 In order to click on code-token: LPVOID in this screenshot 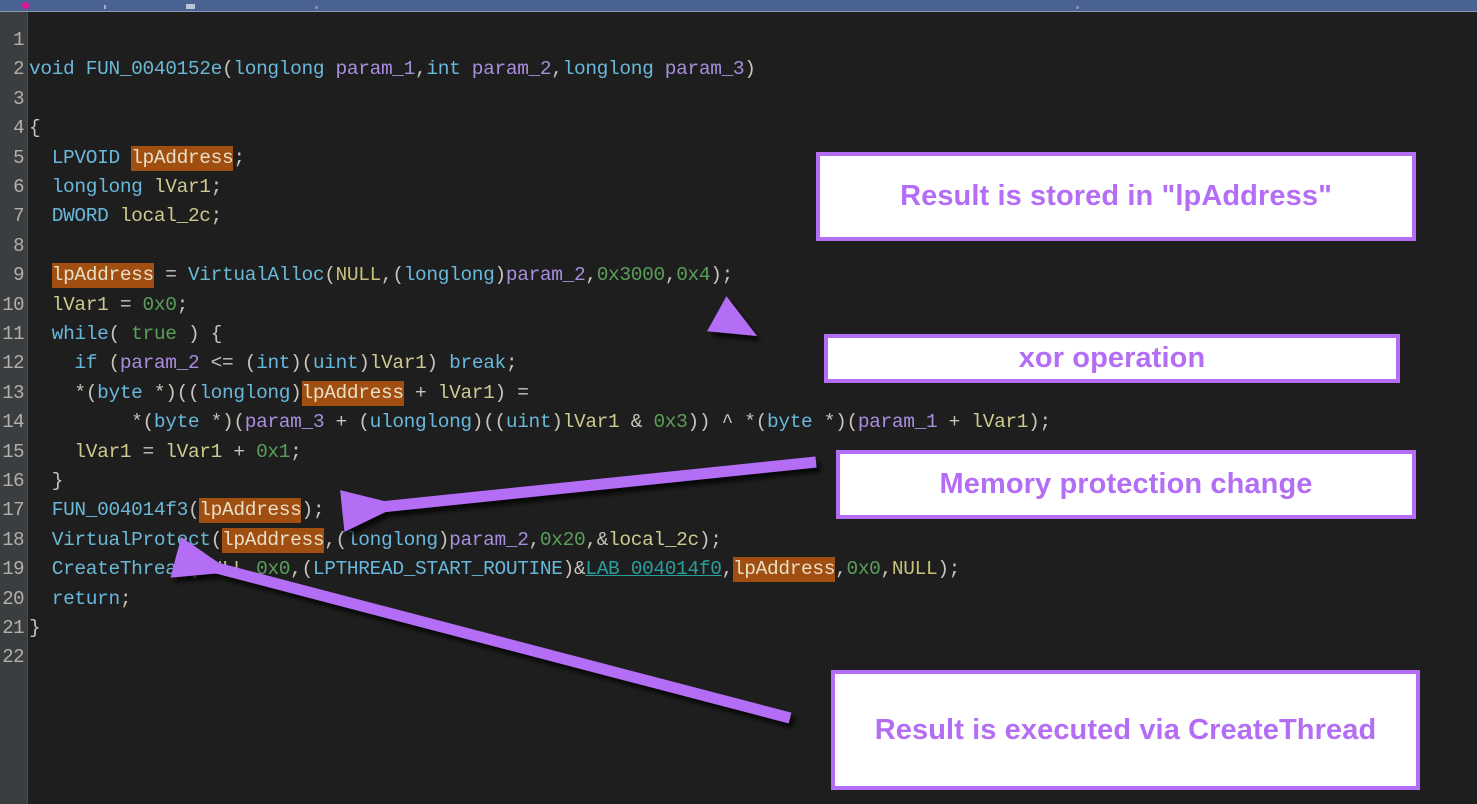, I will do `click(80, 157)`.